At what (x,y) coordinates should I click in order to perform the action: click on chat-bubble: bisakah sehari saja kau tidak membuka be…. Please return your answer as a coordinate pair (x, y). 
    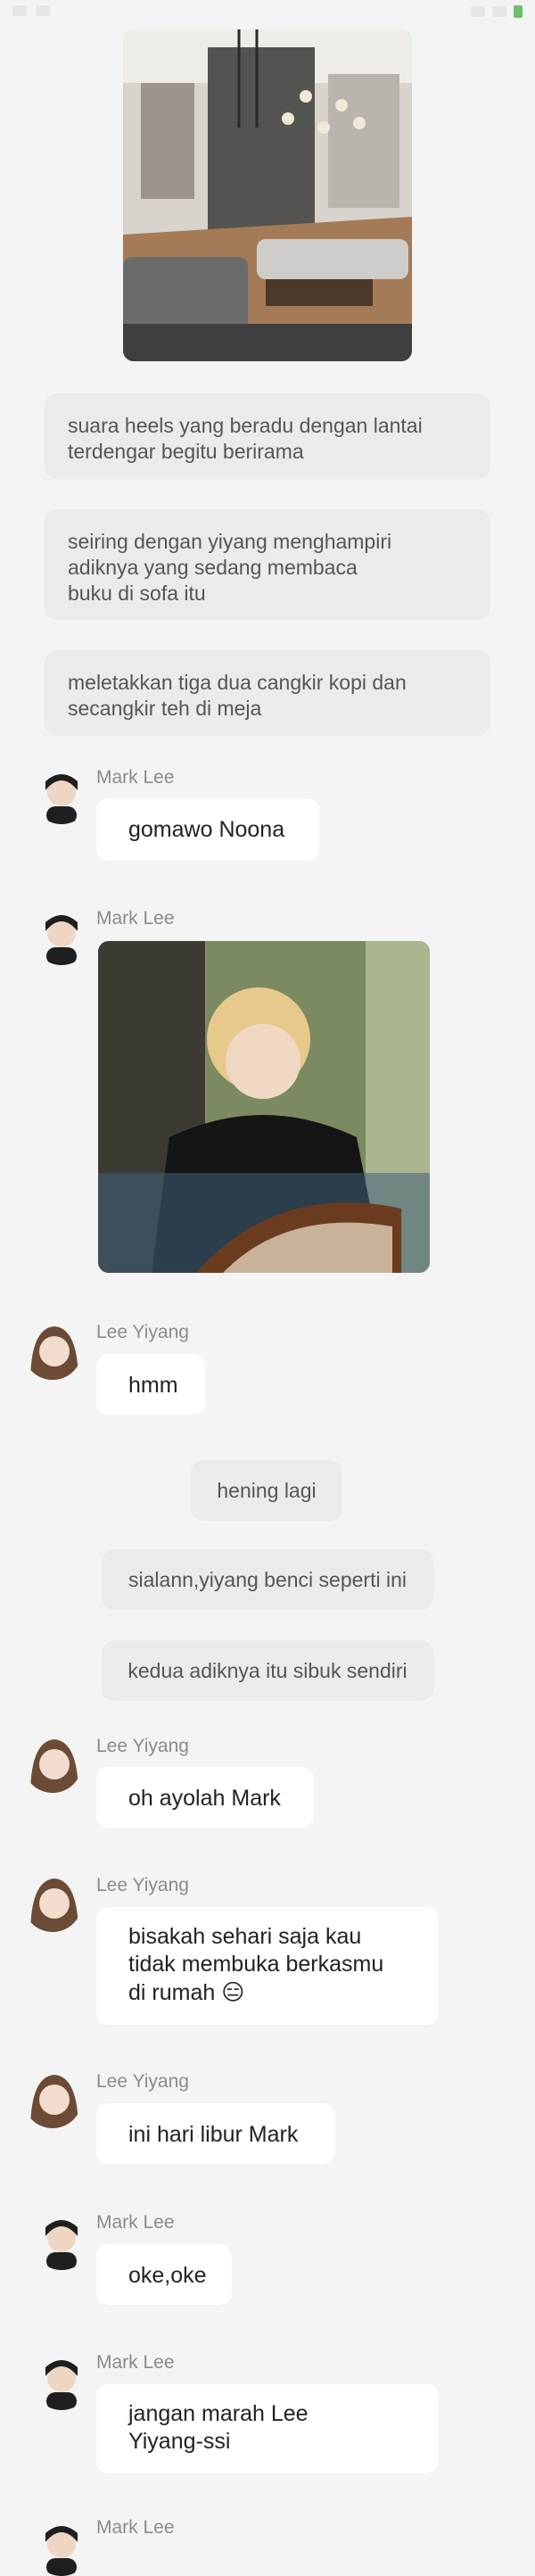
    Looking at the image, I should click on (267, 1966).